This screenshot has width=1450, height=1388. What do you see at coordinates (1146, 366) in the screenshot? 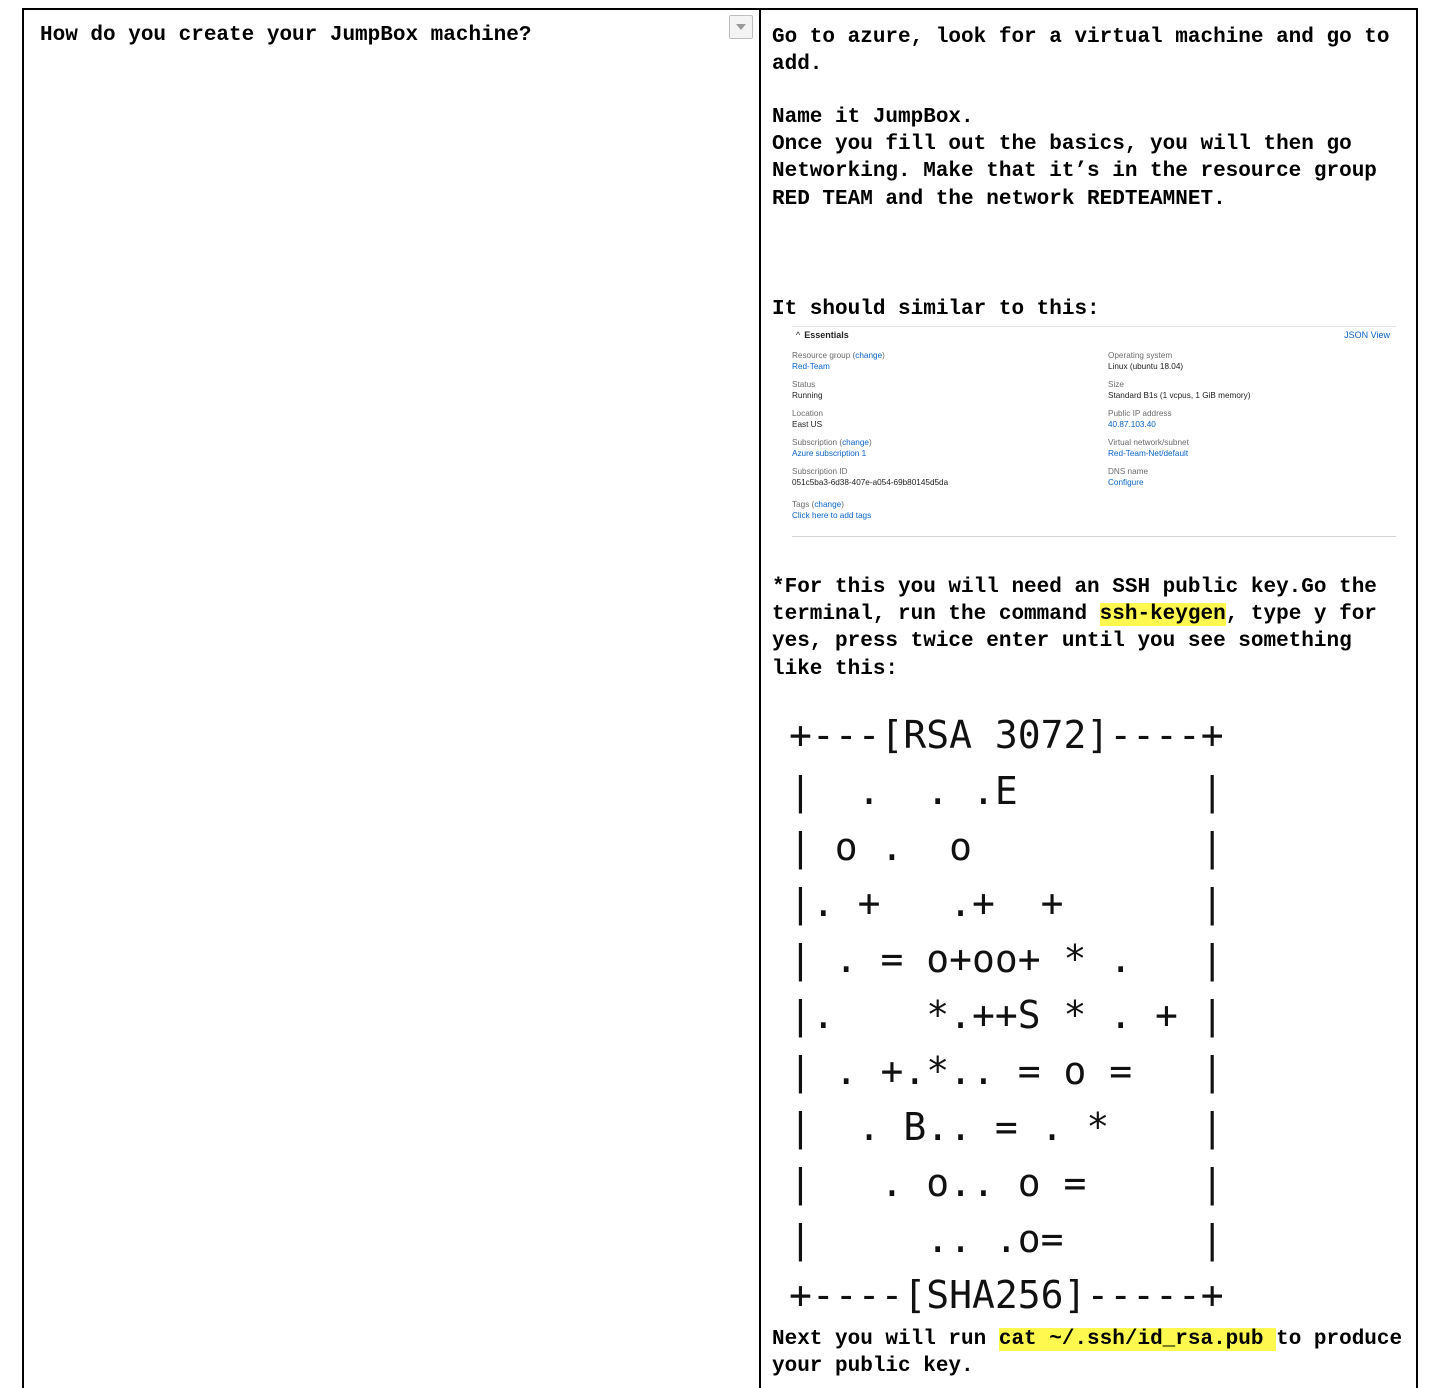
I see `os-value: Linux (ubuntu 18.04)` at bounding box center [1146, 366].